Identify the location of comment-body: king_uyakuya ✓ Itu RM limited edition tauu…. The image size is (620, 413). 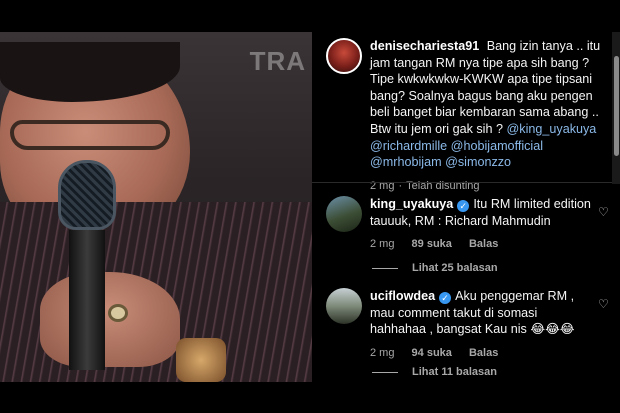
(481, 224).